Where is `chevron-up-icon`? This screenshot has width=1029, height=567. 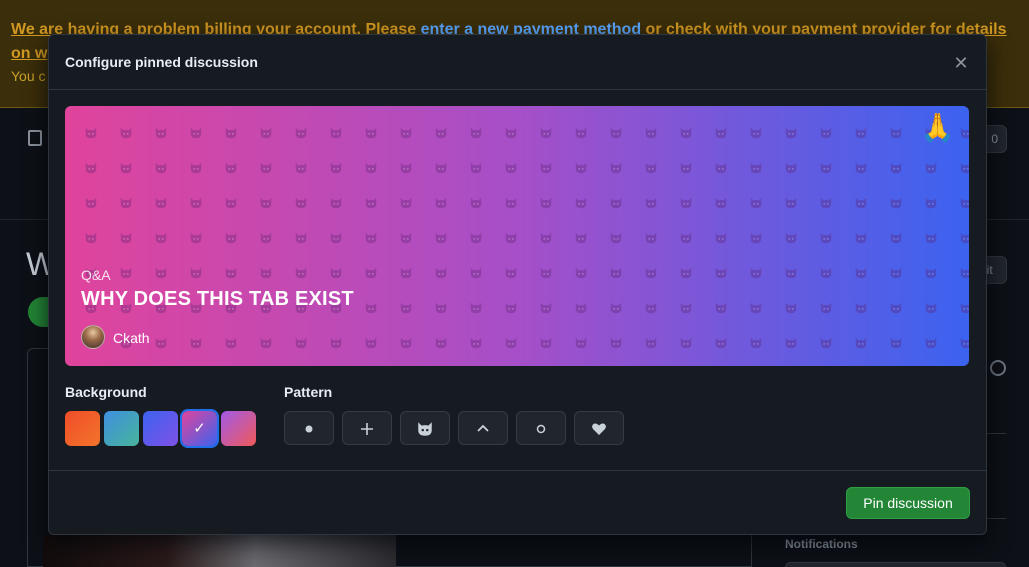
chevron-up-icon is located at coordinates (483, 429).